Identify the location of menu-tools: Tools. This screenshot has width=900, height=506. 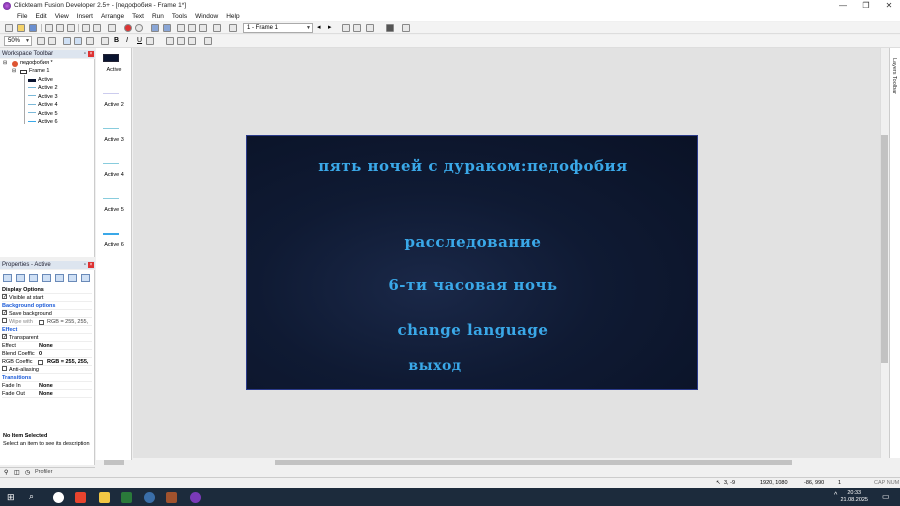
(179, 16).